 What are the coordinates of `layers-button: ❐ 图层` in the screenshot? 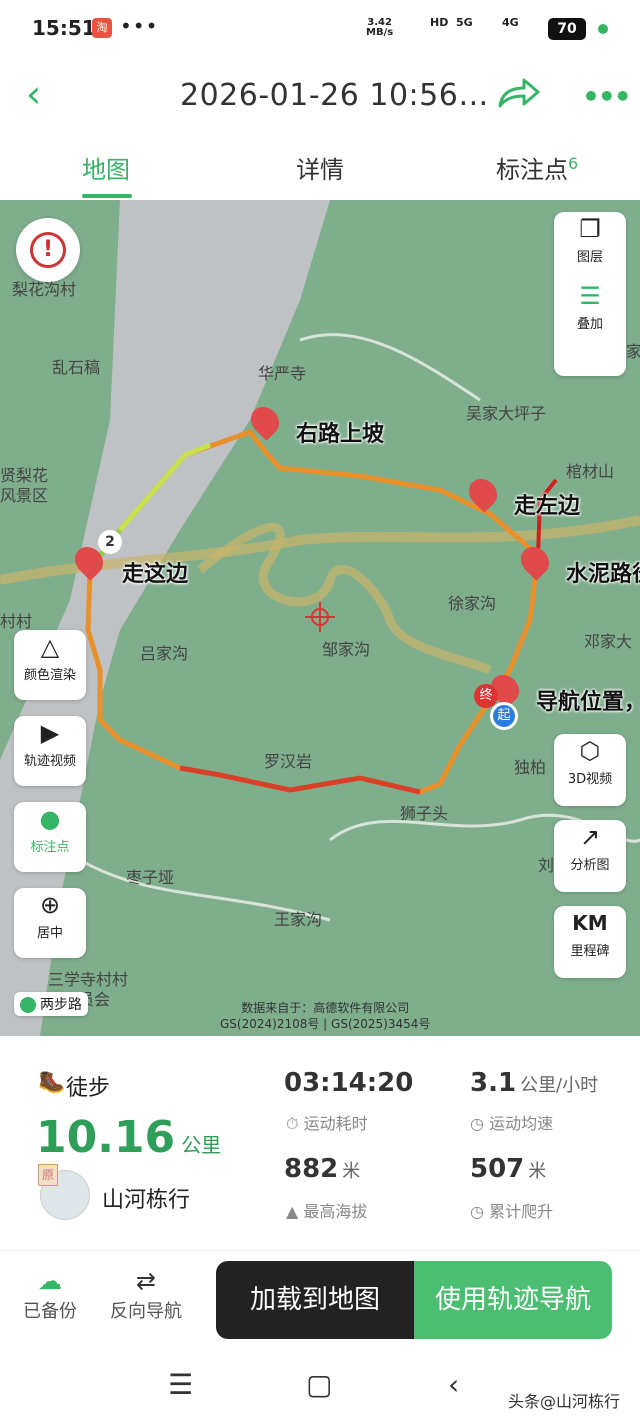 It's located at (590, 238).